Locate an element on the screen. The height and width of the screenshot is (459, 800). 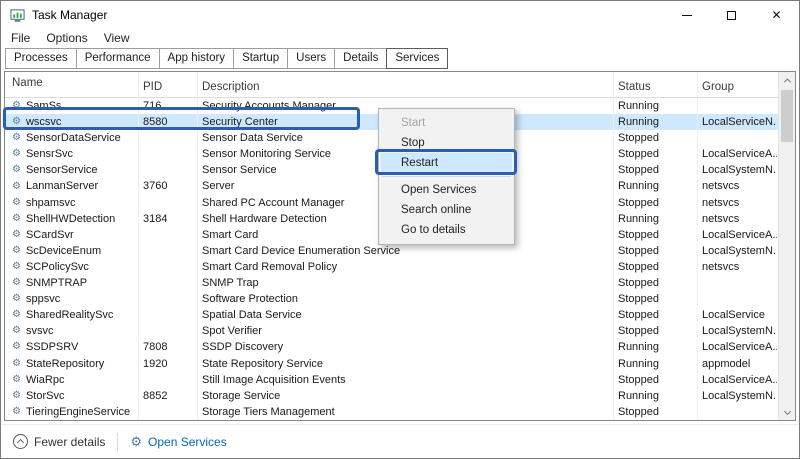
fewer-details-toggle: Fewer details is located at coordinates (69, 442).